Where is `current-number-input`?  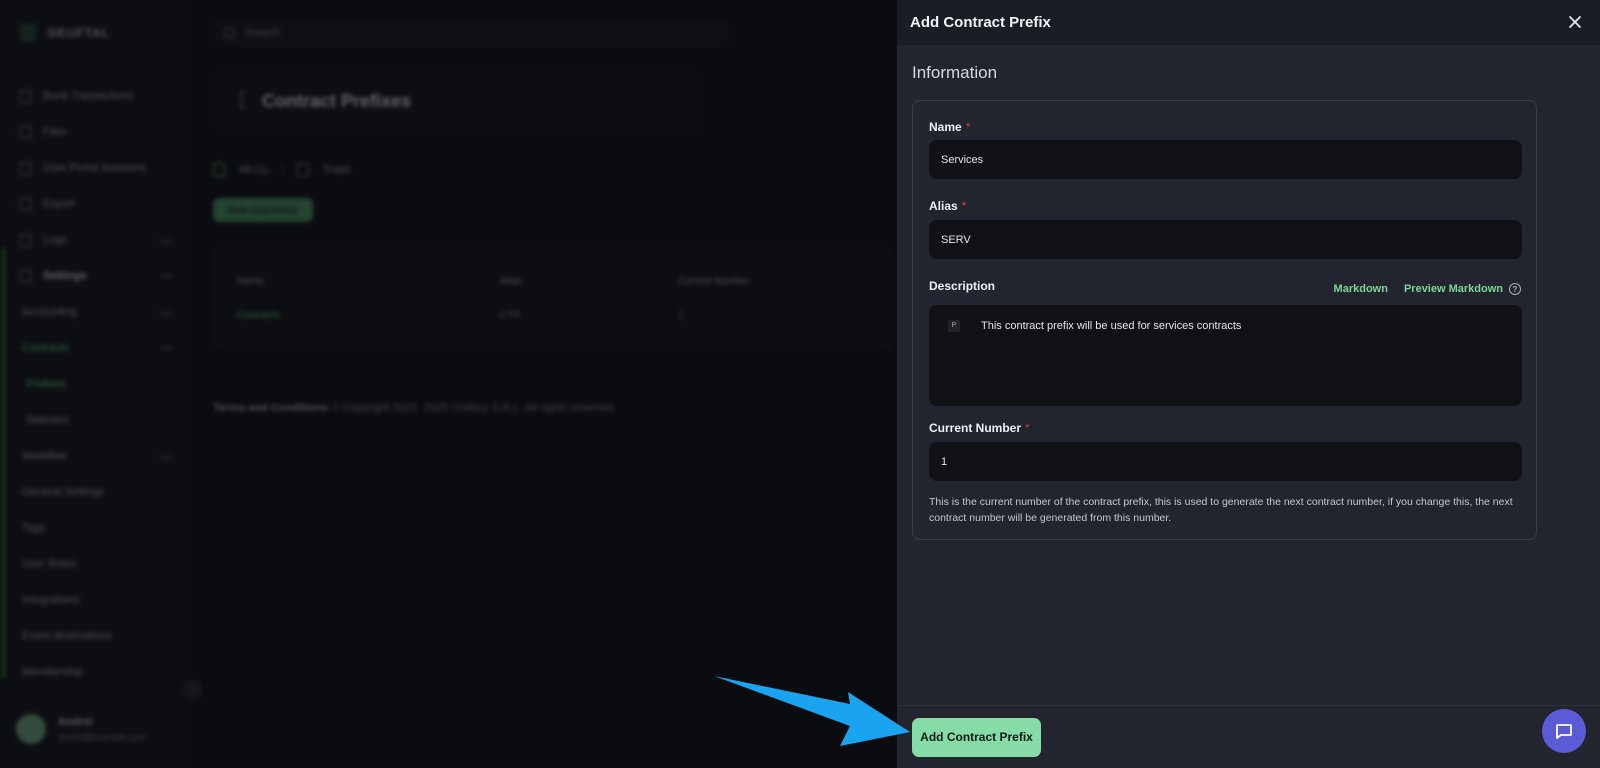
current-number-input is located at coordinates (1225, 461).